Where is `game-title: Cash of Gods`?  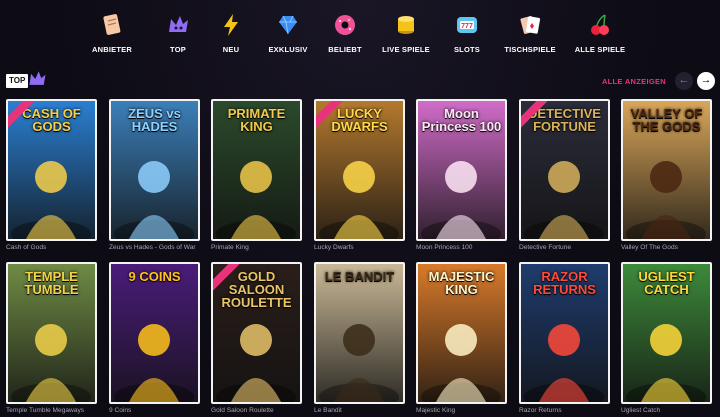 game-title: Cash of Gods is located at coordinates (54, 247).